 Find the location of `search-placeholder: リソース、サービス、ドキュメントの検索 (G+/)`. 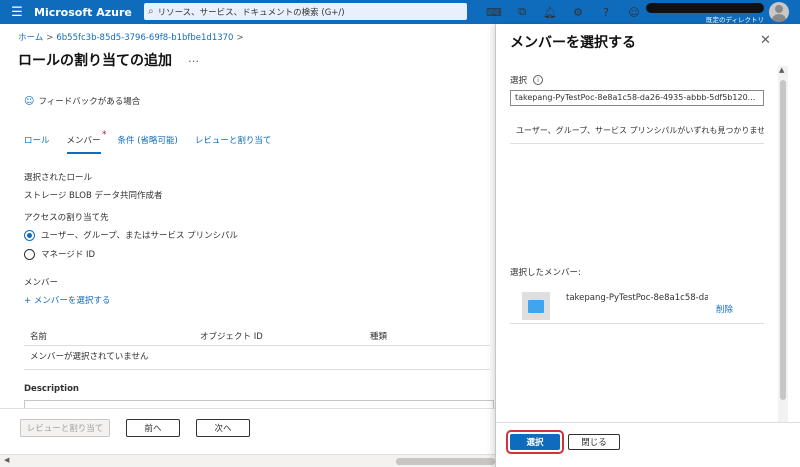

search-placeholder: リソース、サービス、ドキュメントの検索 (G+/) is located at coordinates (251, 12).